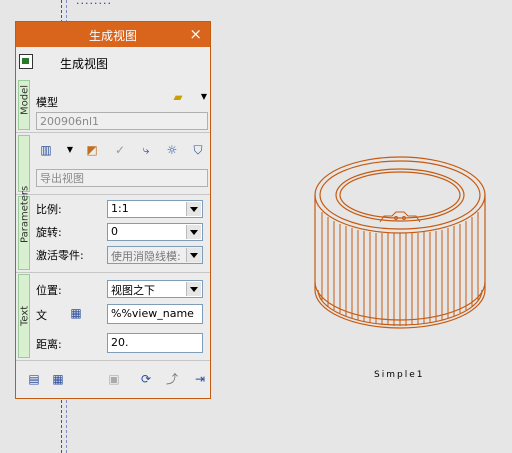  I want to click on tab-text: Text, so click(24, 316).